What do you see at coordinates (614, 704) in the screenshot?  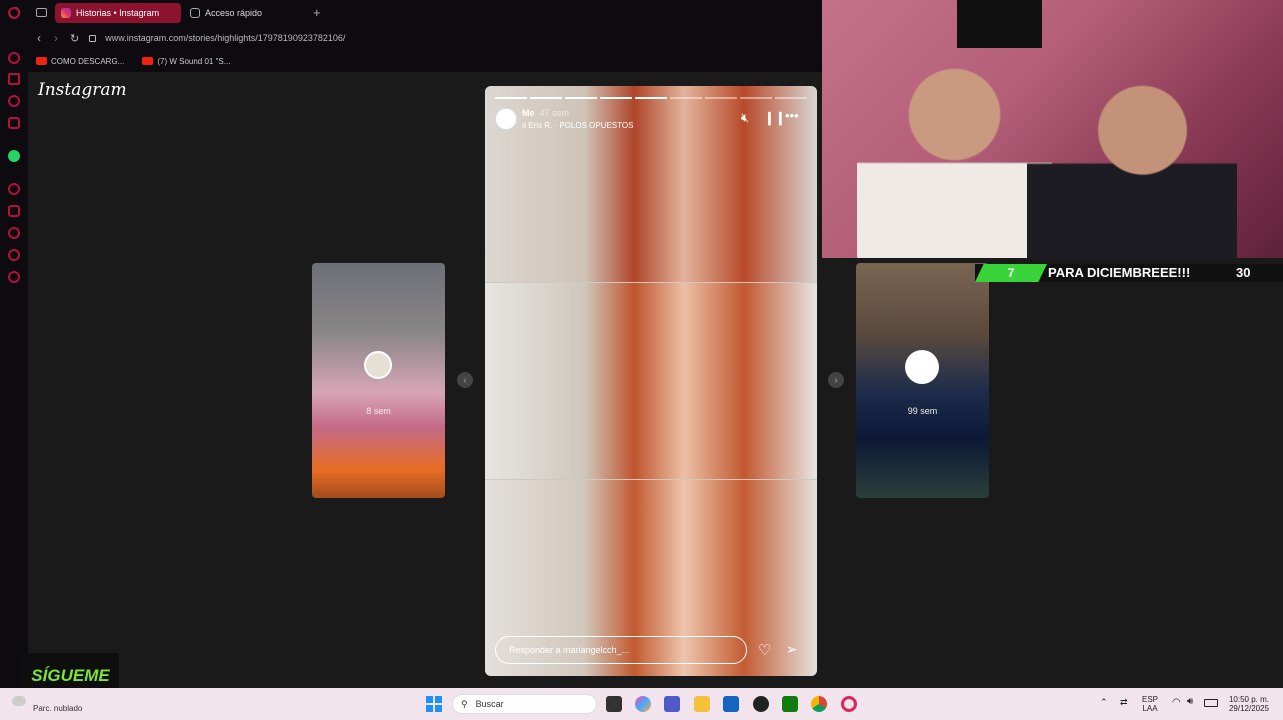 I see `task-view-icon` at bounding box center [614, 704].